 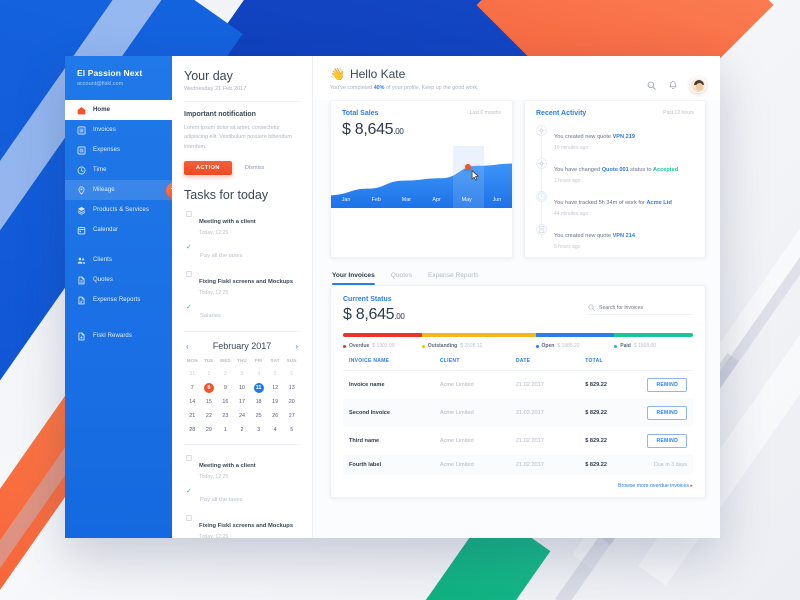 I want to click on status-segment-open, so click(x=575, y=335).